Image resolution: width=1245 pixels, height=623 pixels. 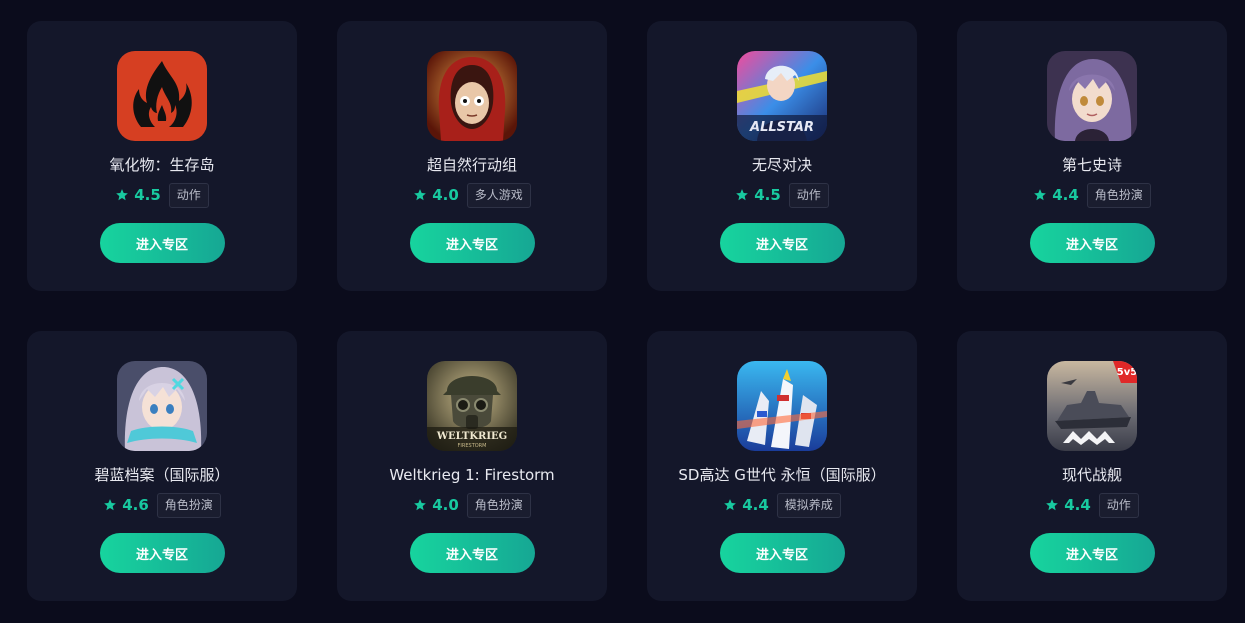 I want to click on game-card: 第七史诗 4.4 角色扮演 进入专区, so click(x=1092, y=156).